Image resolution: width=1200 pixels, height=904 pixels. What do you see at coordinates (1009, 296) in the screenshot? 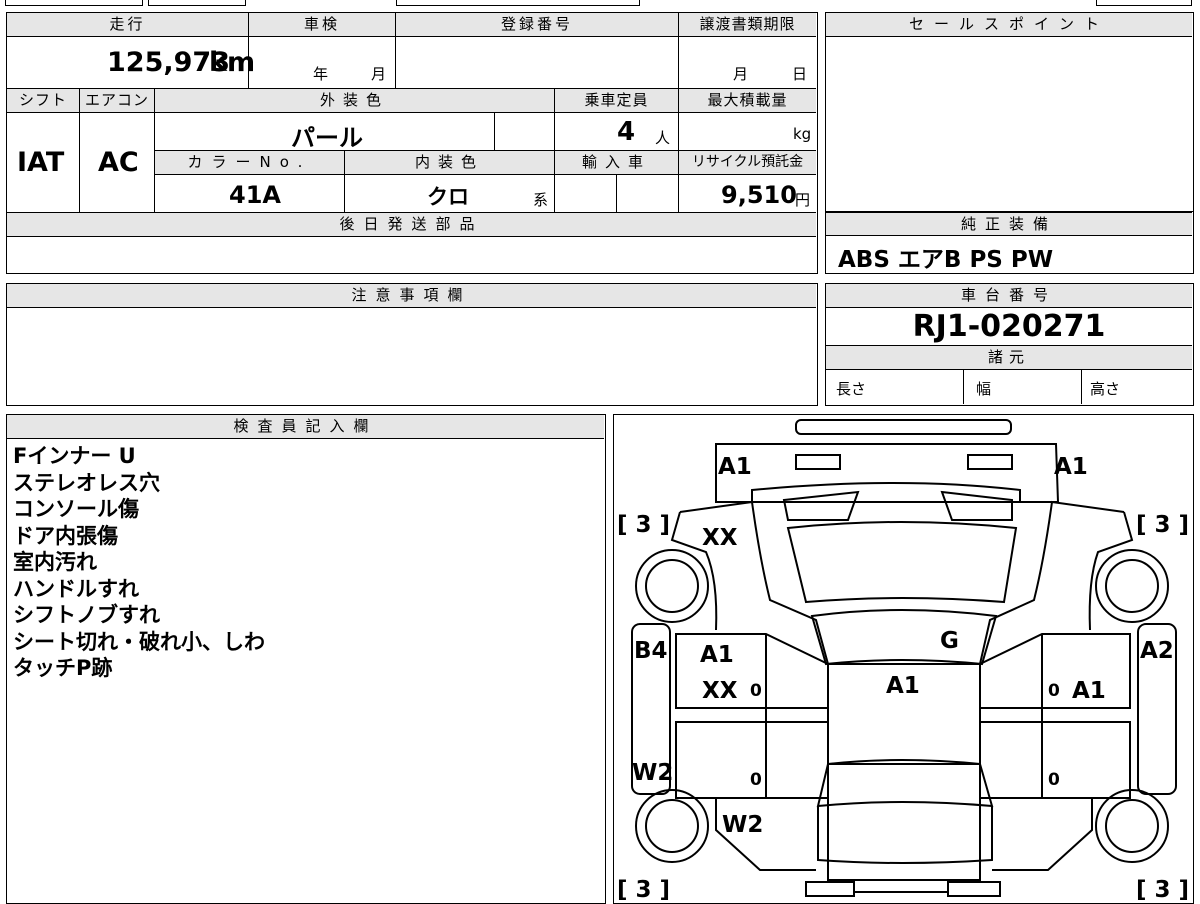
I see `chassis-label: 車台番号` at bounding box center [1009, 296].